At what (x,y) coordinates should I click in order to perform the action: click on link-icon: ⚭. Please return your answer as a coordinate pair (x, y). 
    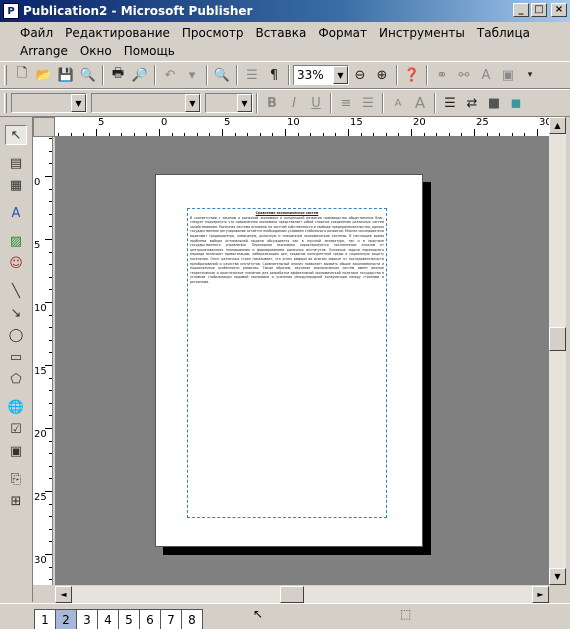
    Looking at the image, I should click on (442, 75).